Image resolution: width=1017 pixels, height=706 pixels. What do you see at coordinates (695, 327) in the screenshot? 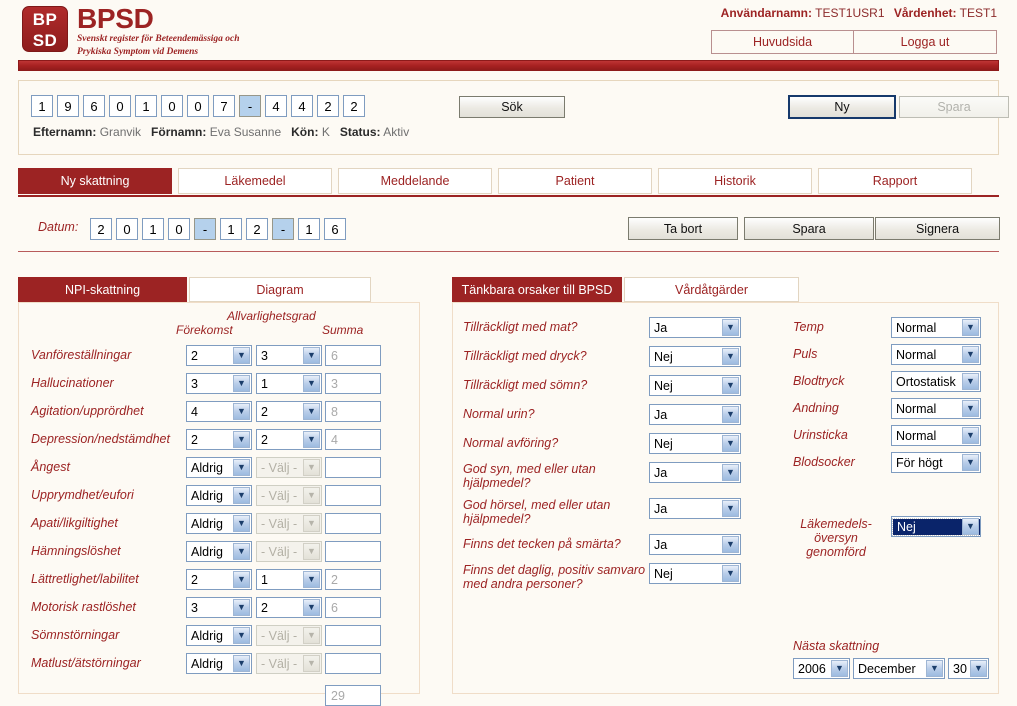
I see `question-select-0: Ja ▼` at bounding box center [695, 327].